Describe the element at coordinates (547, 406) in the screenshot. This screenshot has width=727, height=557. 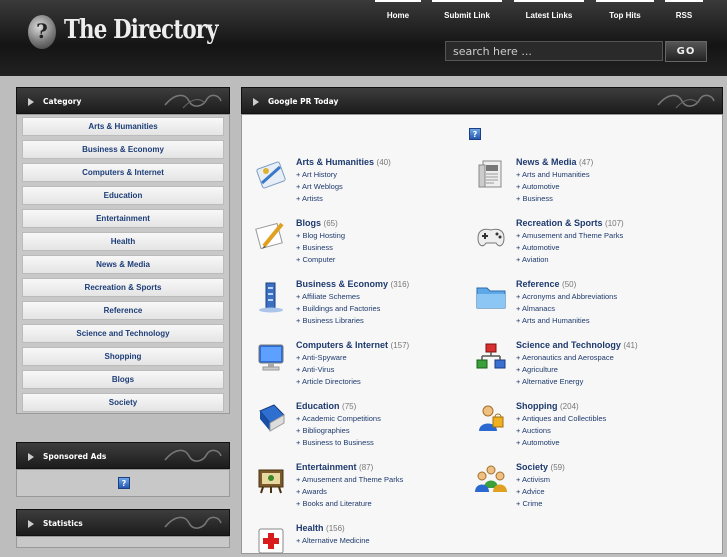
I see `category-title-link: Shopping (204)` at that location.